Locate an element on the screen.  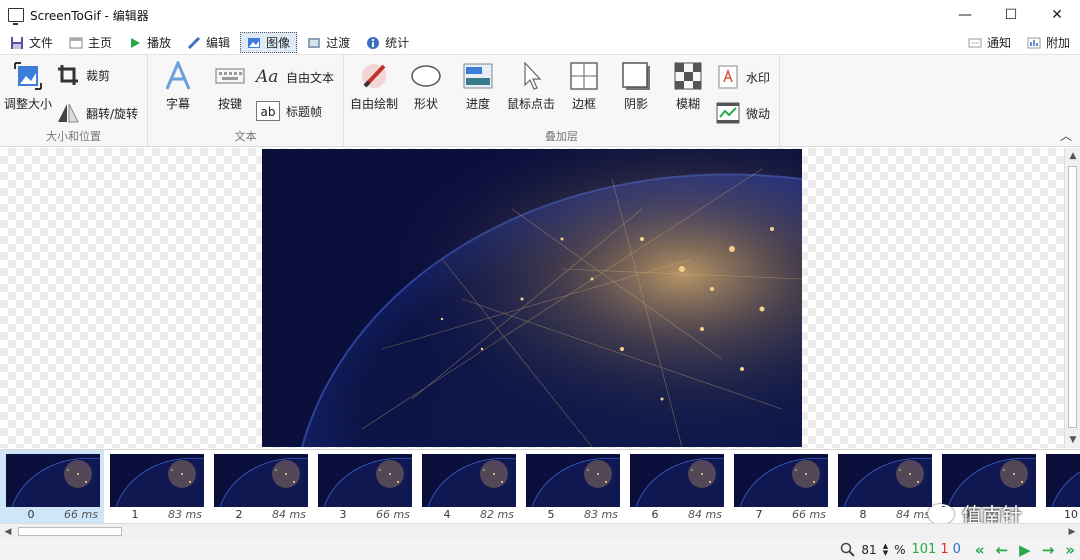
border-button: 边框 is located at coordinates (584, 86).